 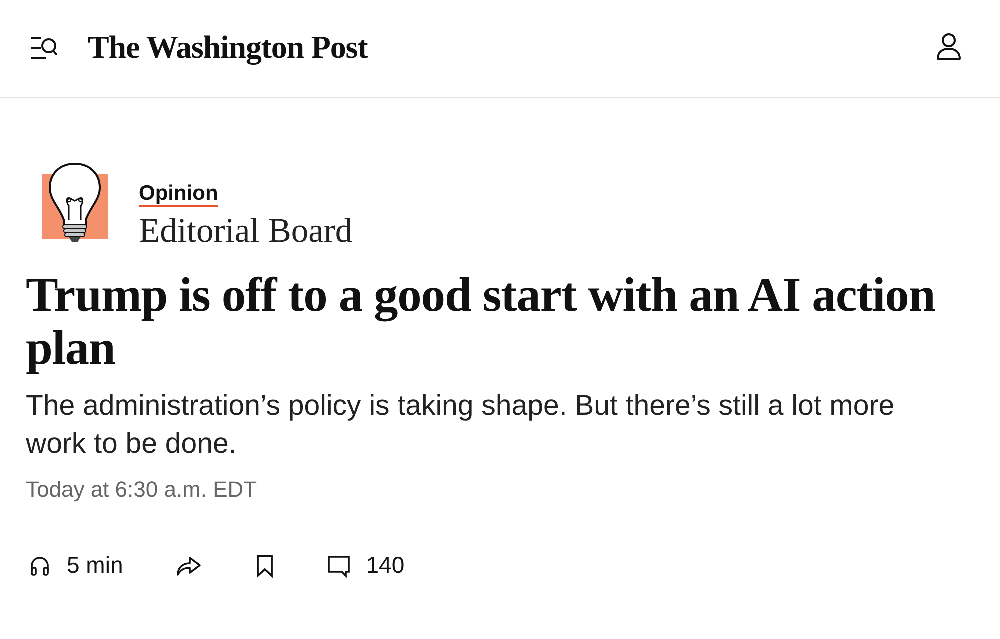 What do you see at coordinates (76, 565) in the screenshot?
I see `listen-button: 5 min` at bounding box center [76, 565].